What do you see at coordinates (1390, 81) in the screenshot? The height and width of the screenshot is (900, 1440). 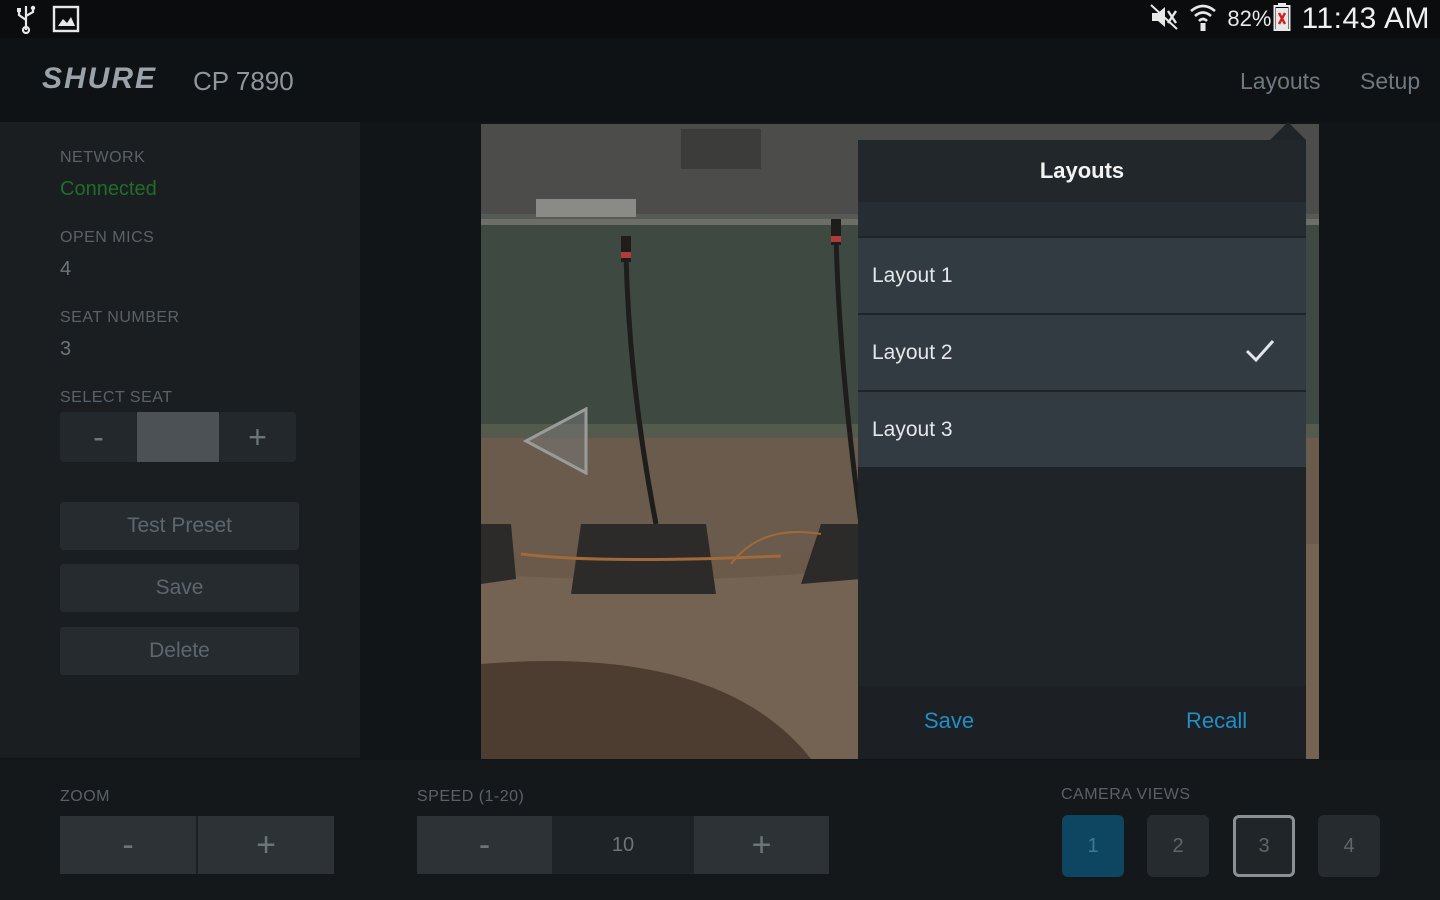 I see `nav-setup: Setup` at bounding box center [1390, 81].